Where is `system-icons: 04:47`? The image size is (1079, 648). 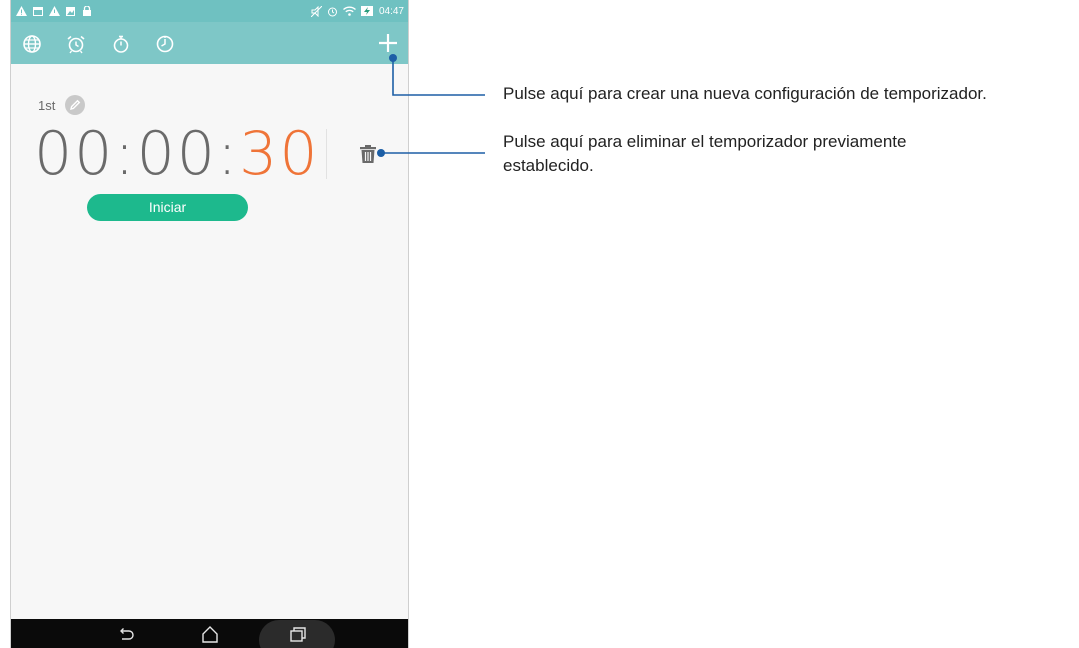 system-icons: 04:47 is located at coordinates (357, 11).